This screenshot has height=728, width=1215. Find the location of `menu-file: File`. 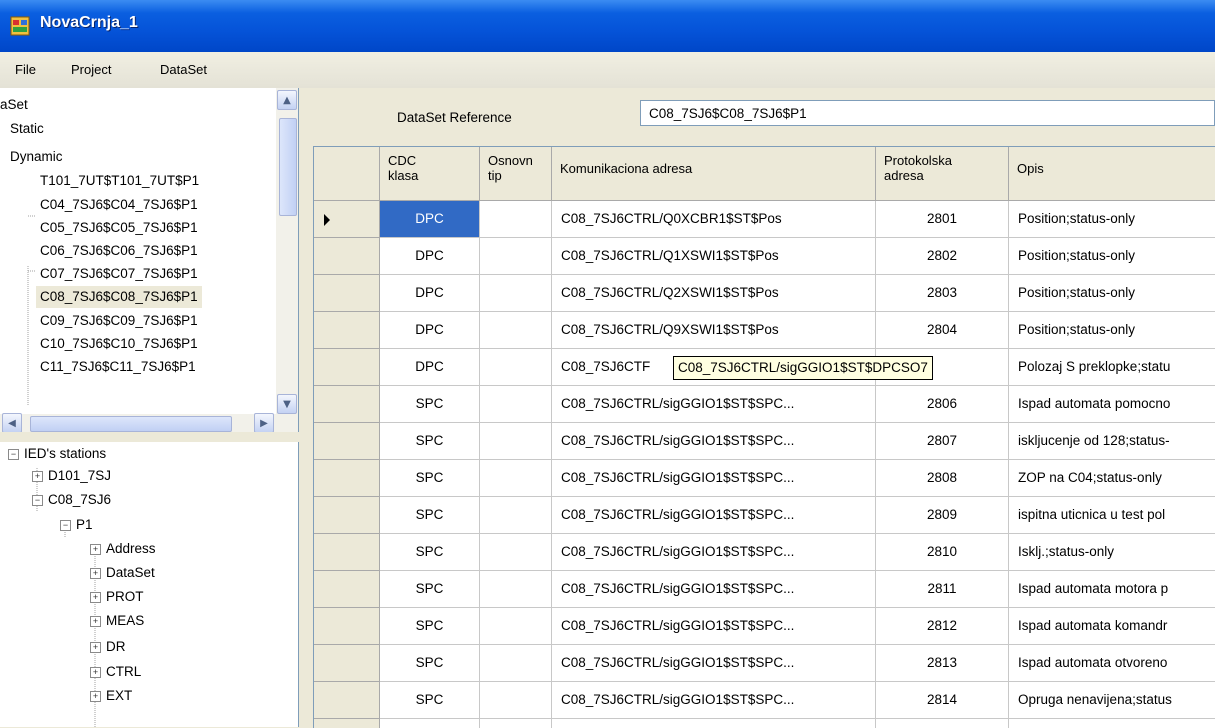

menu-file: File is located at coordinates (25, 69).